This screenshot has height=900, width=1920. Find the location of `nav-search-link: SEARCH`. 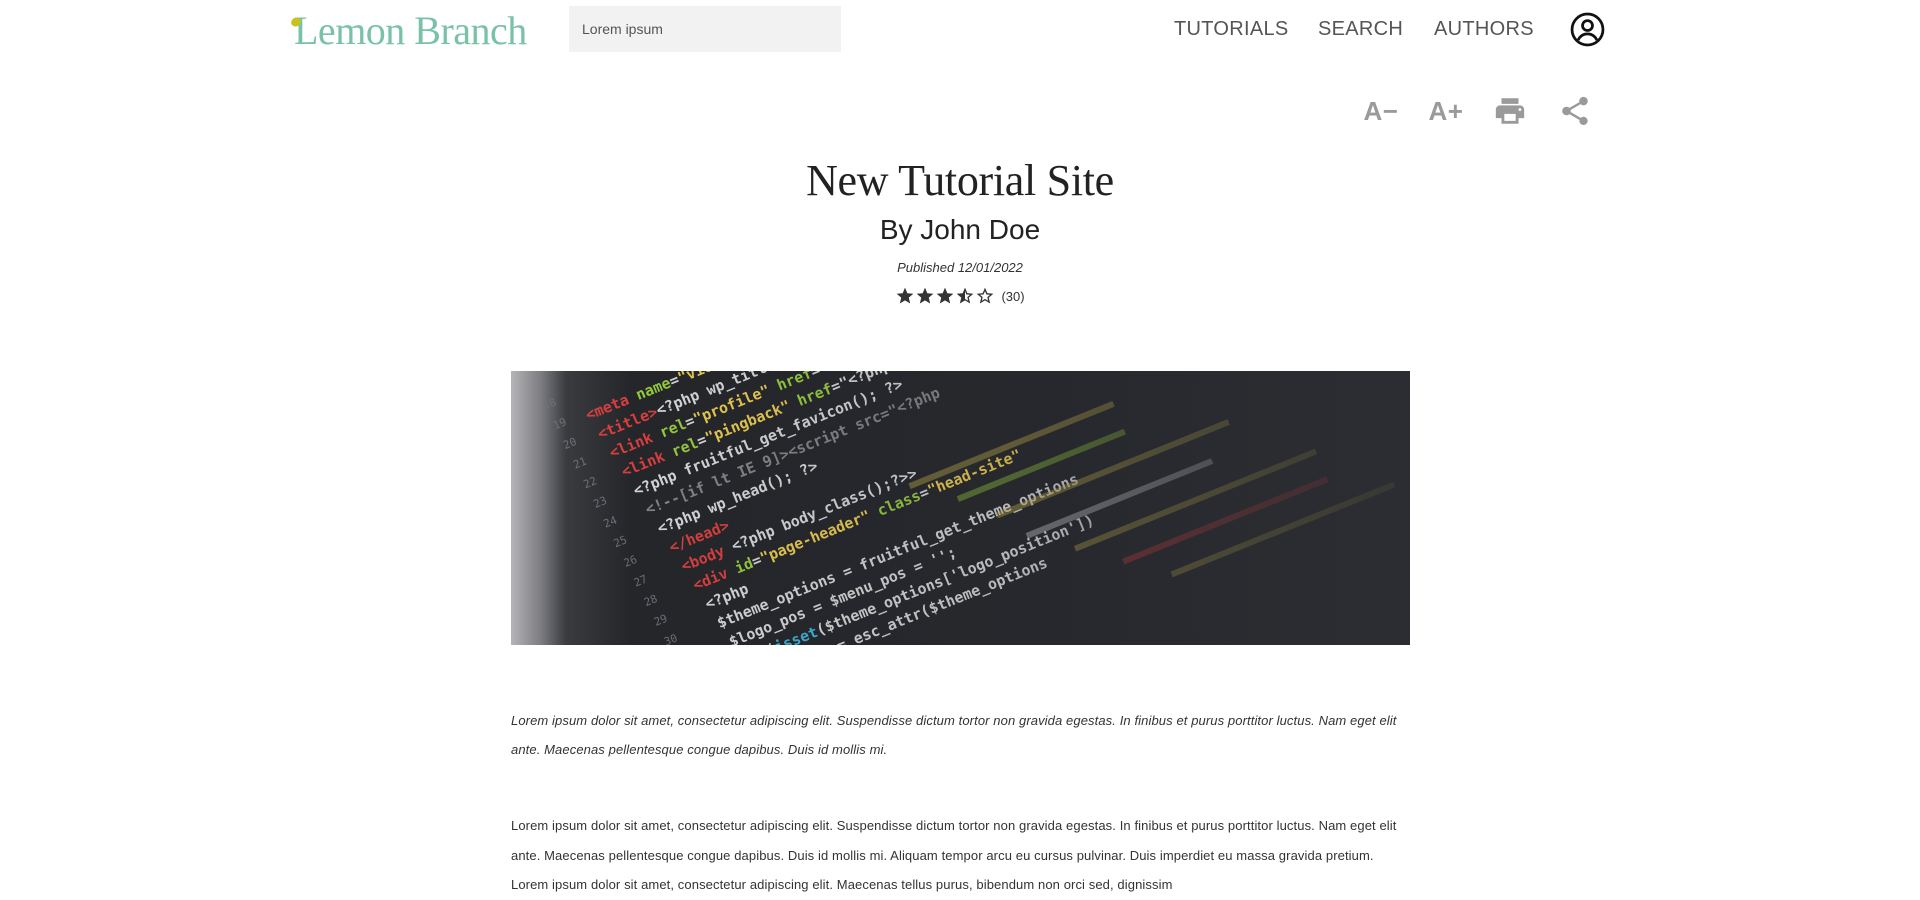

nav-search-link: SEARCH is located at coordinates (1360, 29).